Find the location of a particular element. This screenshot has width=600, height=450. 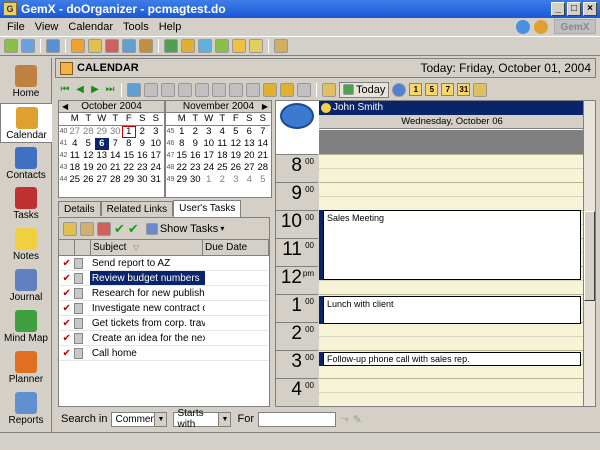

calendar-day: 23 is located at coordinates (143, 168).